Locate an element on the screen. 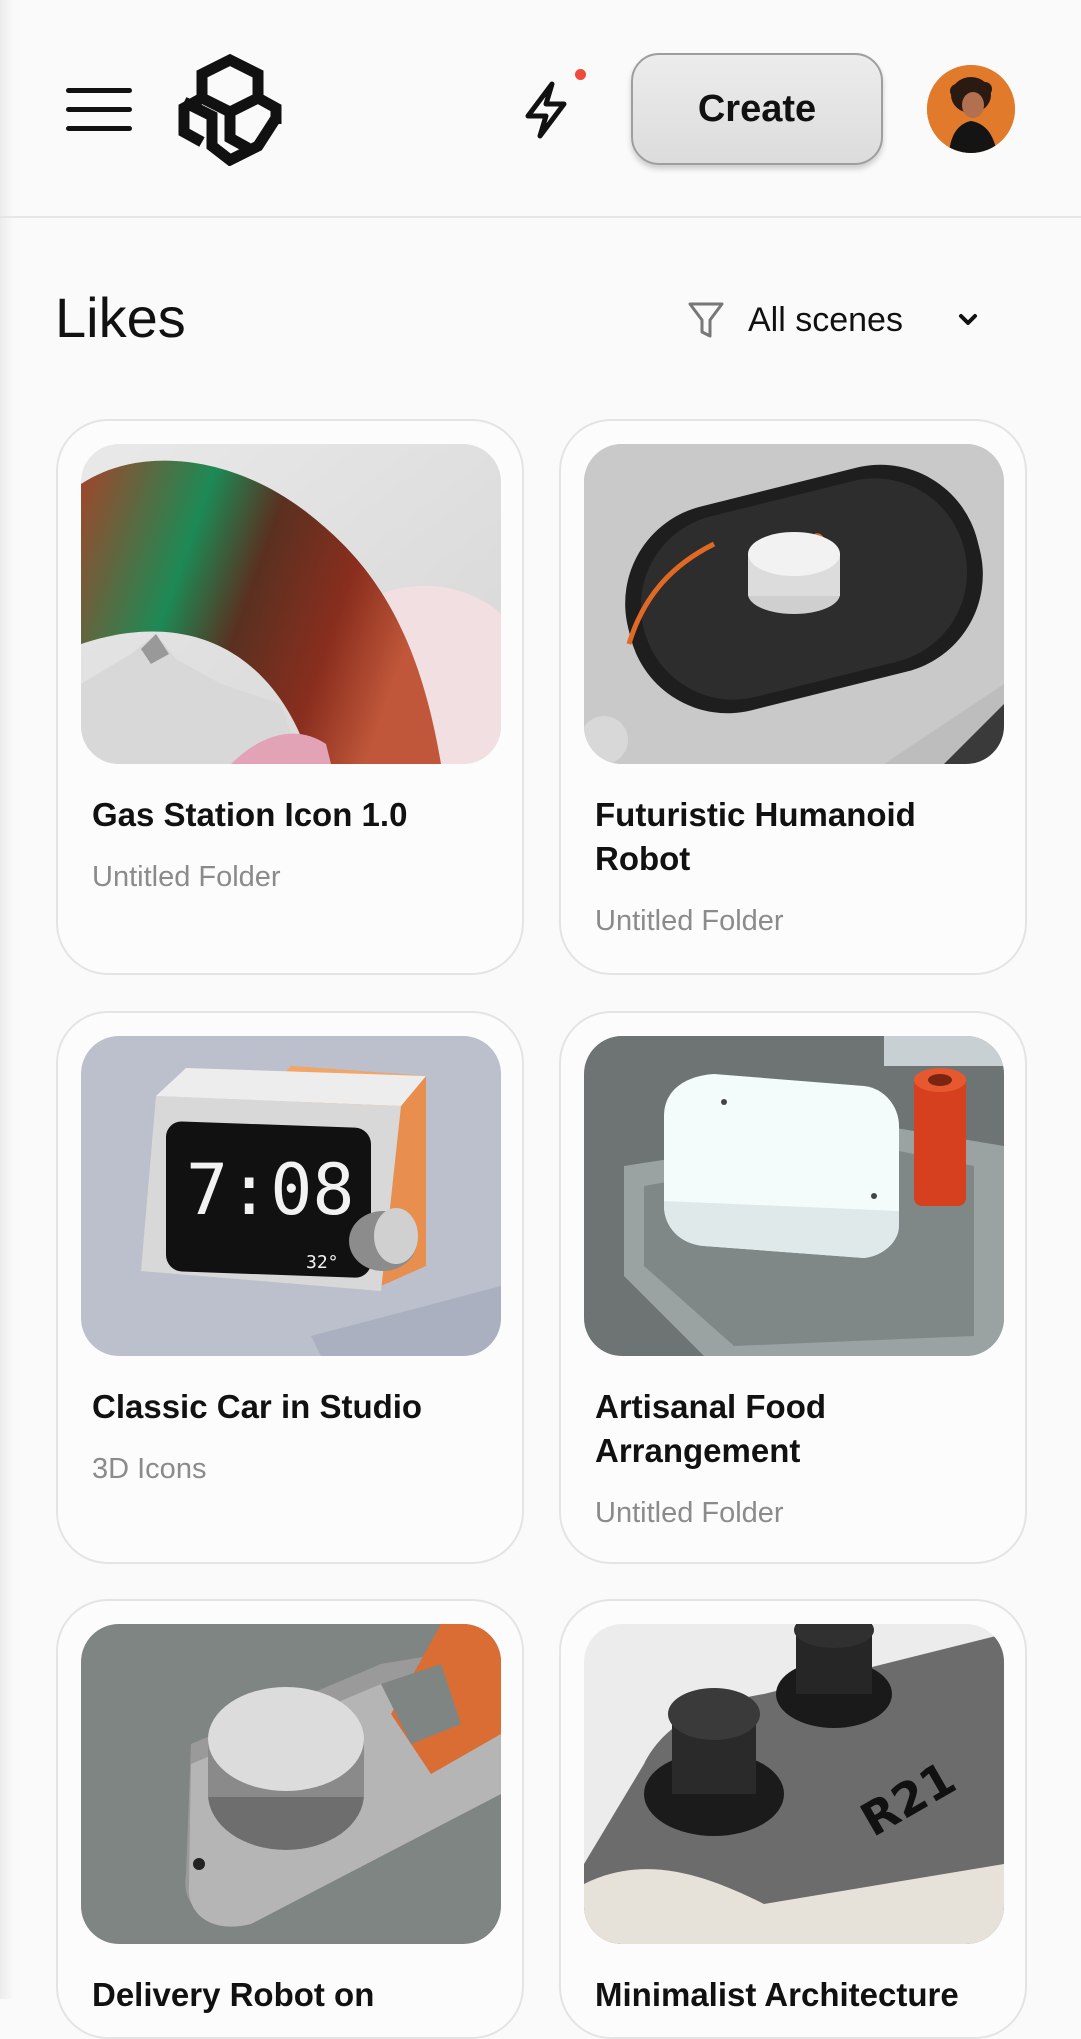 Image resolution: width=1081 pixels, height=2039 pixels. clock-time-display: 7:08 is located at coordinates (270, 1190).